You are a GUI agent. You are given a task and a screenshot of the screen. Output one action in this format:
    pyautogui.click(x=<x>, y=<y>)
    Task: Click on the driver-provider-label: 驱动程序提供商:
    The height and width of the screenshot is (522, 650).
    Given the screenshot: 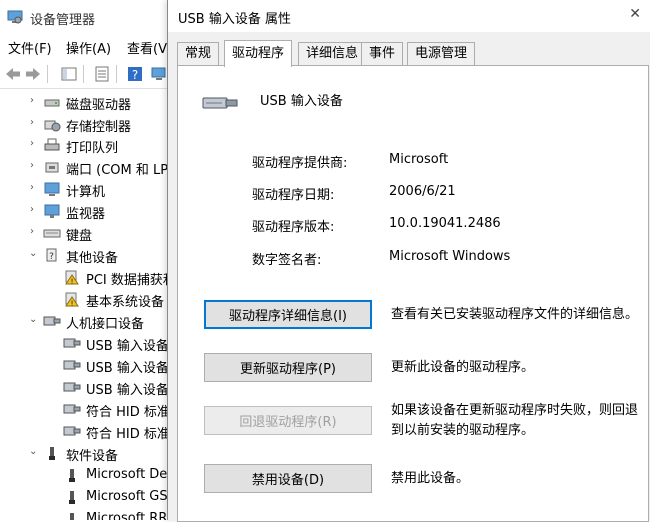 What is the action you would take?
    pyautogui.click(x=300, y=163)
    